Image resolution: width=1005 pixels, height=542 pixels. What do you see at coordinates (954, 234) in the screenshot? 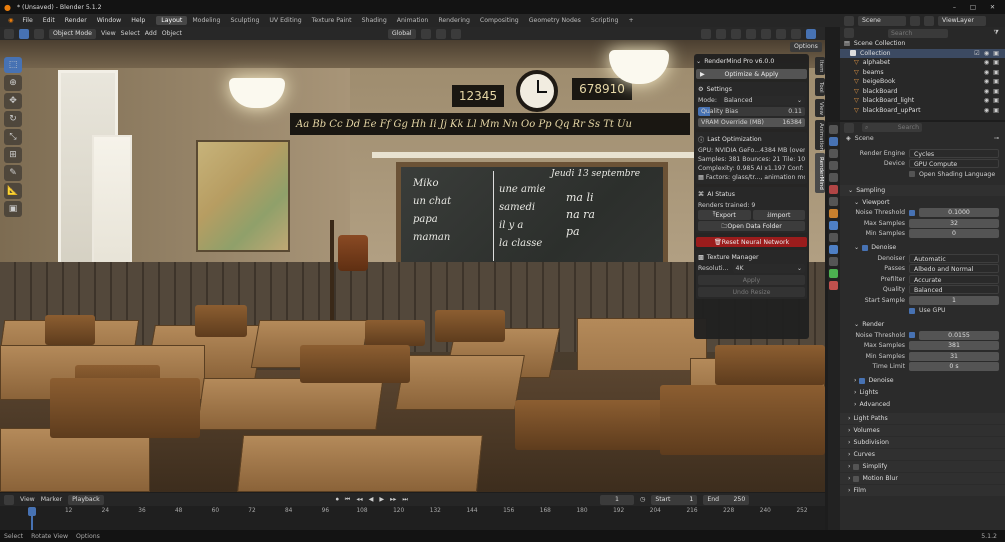
I see `viewport-min-samples-field: 0` at bounding box center [954, 234].